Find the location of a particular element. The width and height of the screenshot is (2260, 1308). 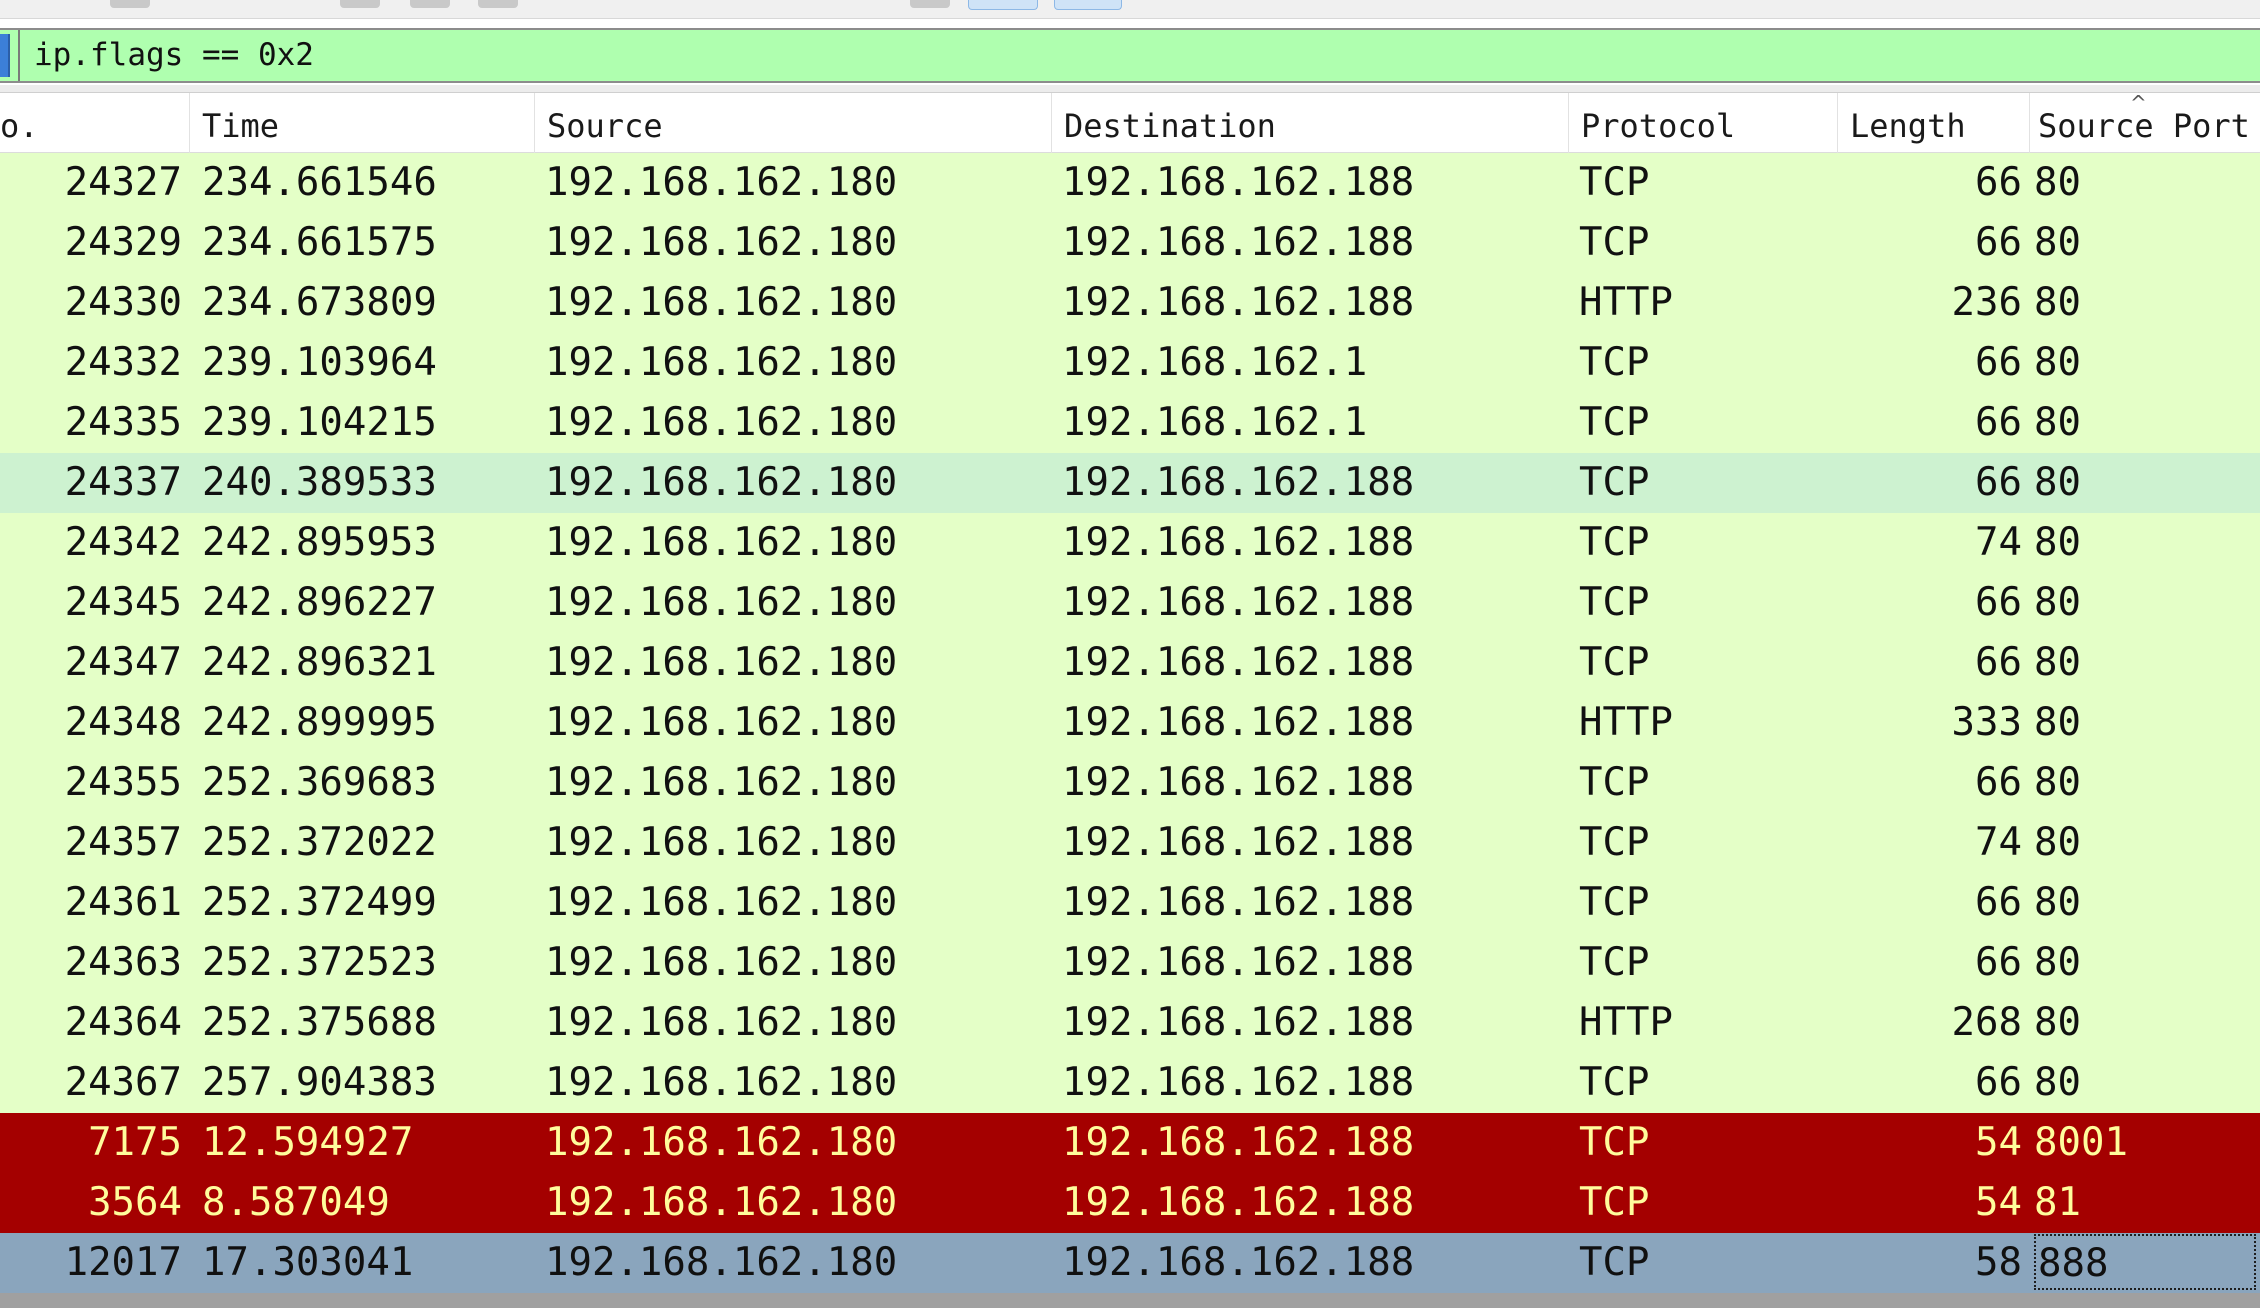

packet-time: 242.899995 is located at coordinates (319, 722).